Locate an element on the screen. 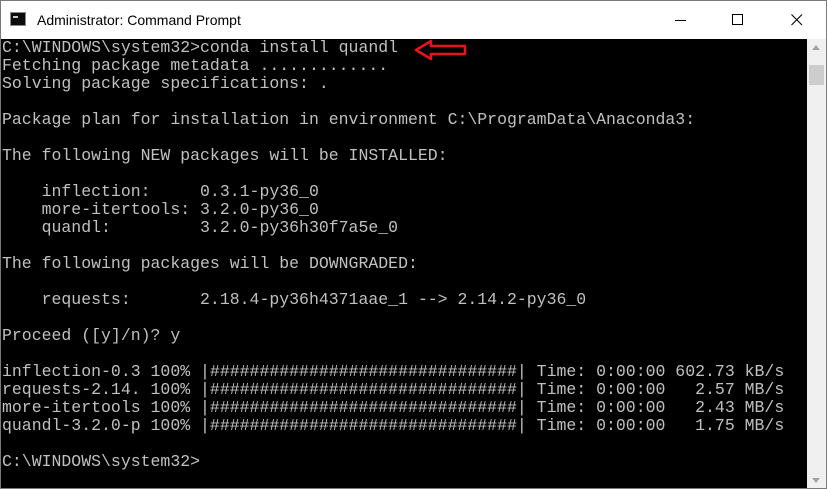 The height and width of the screenshot is (489, 827). close-button is located at coordinates (797, 20).